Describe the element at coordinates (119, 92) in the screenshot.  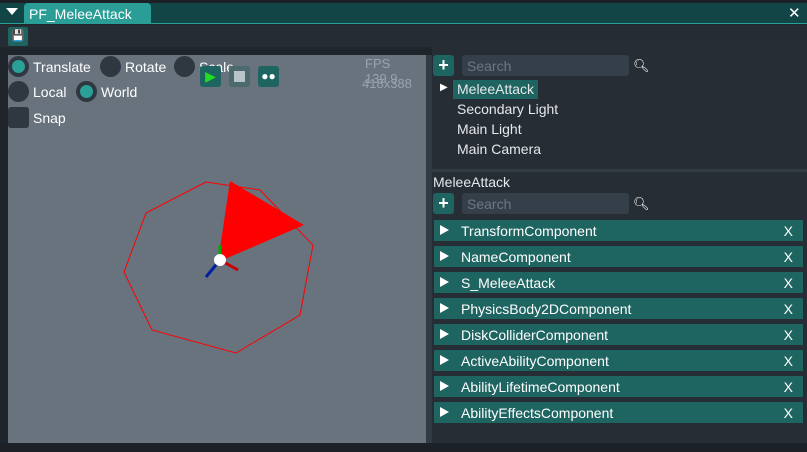
I see `world-label: World` at that location.